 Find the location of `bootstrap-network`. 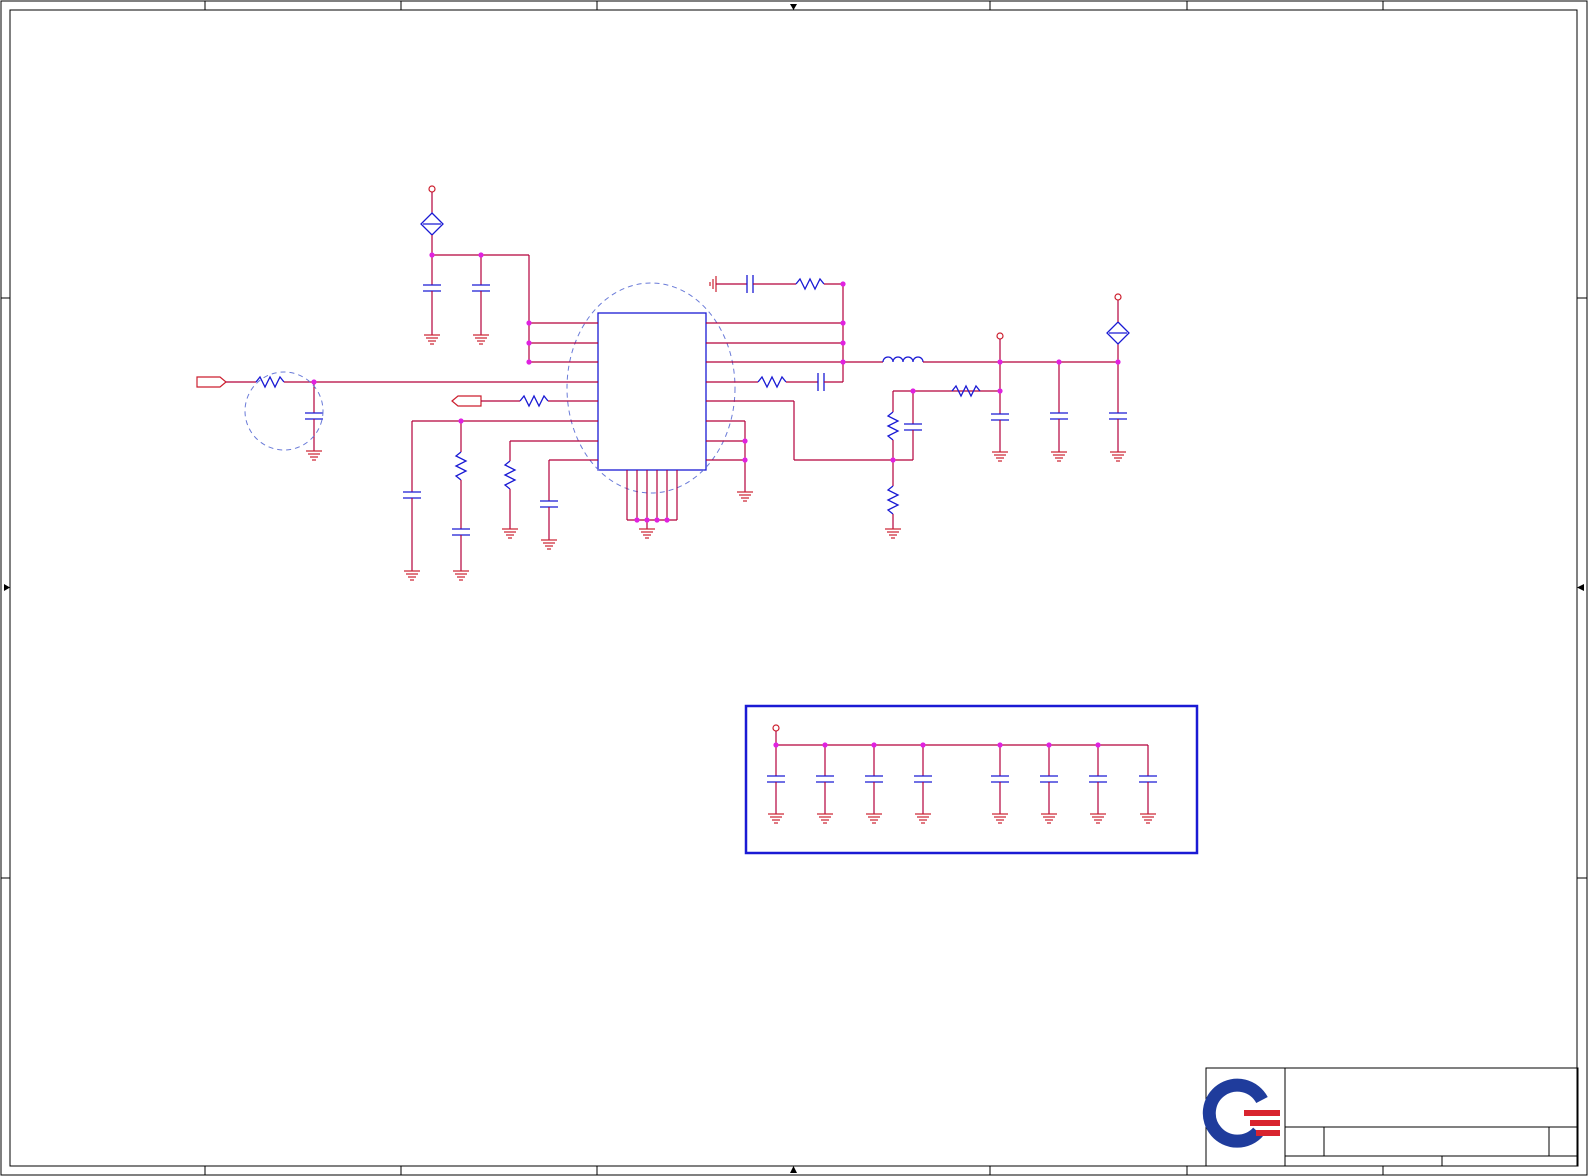

bootstrap-network is located at coordinates (774, 382).